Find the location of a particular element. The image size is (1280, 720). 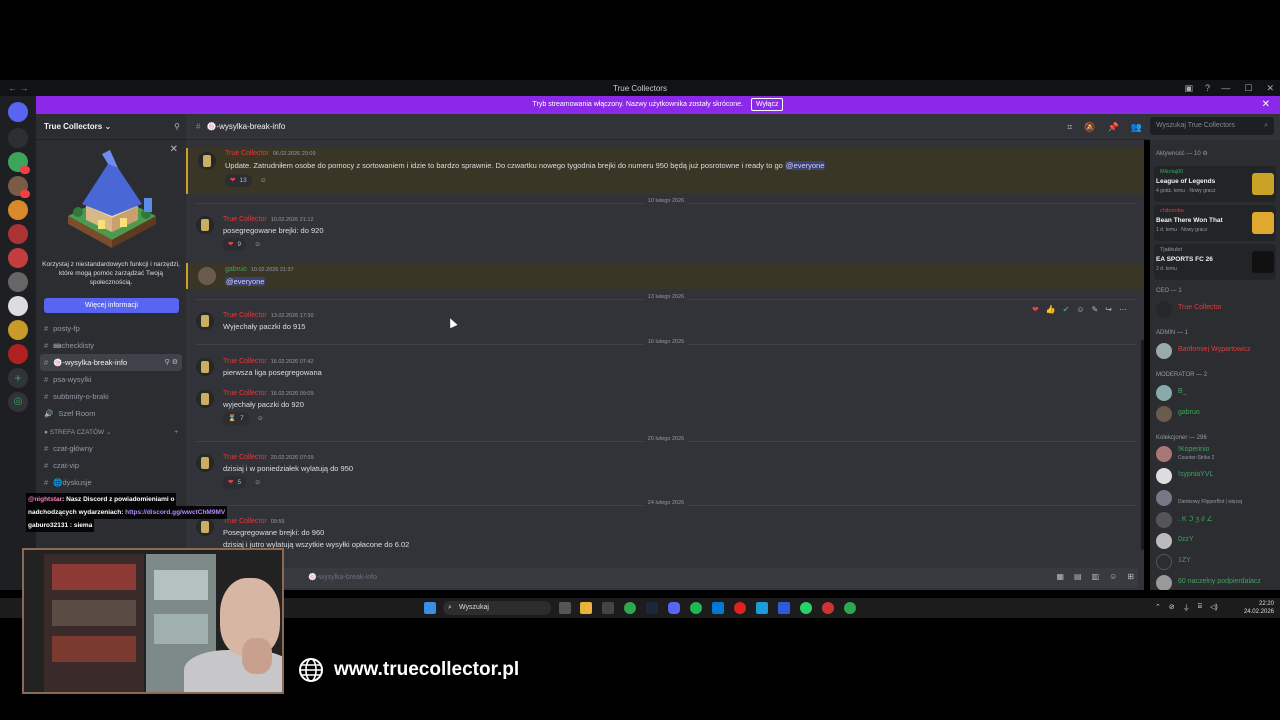

disable-streamer-button: Wyłącz is located at coordinates (767, 104).